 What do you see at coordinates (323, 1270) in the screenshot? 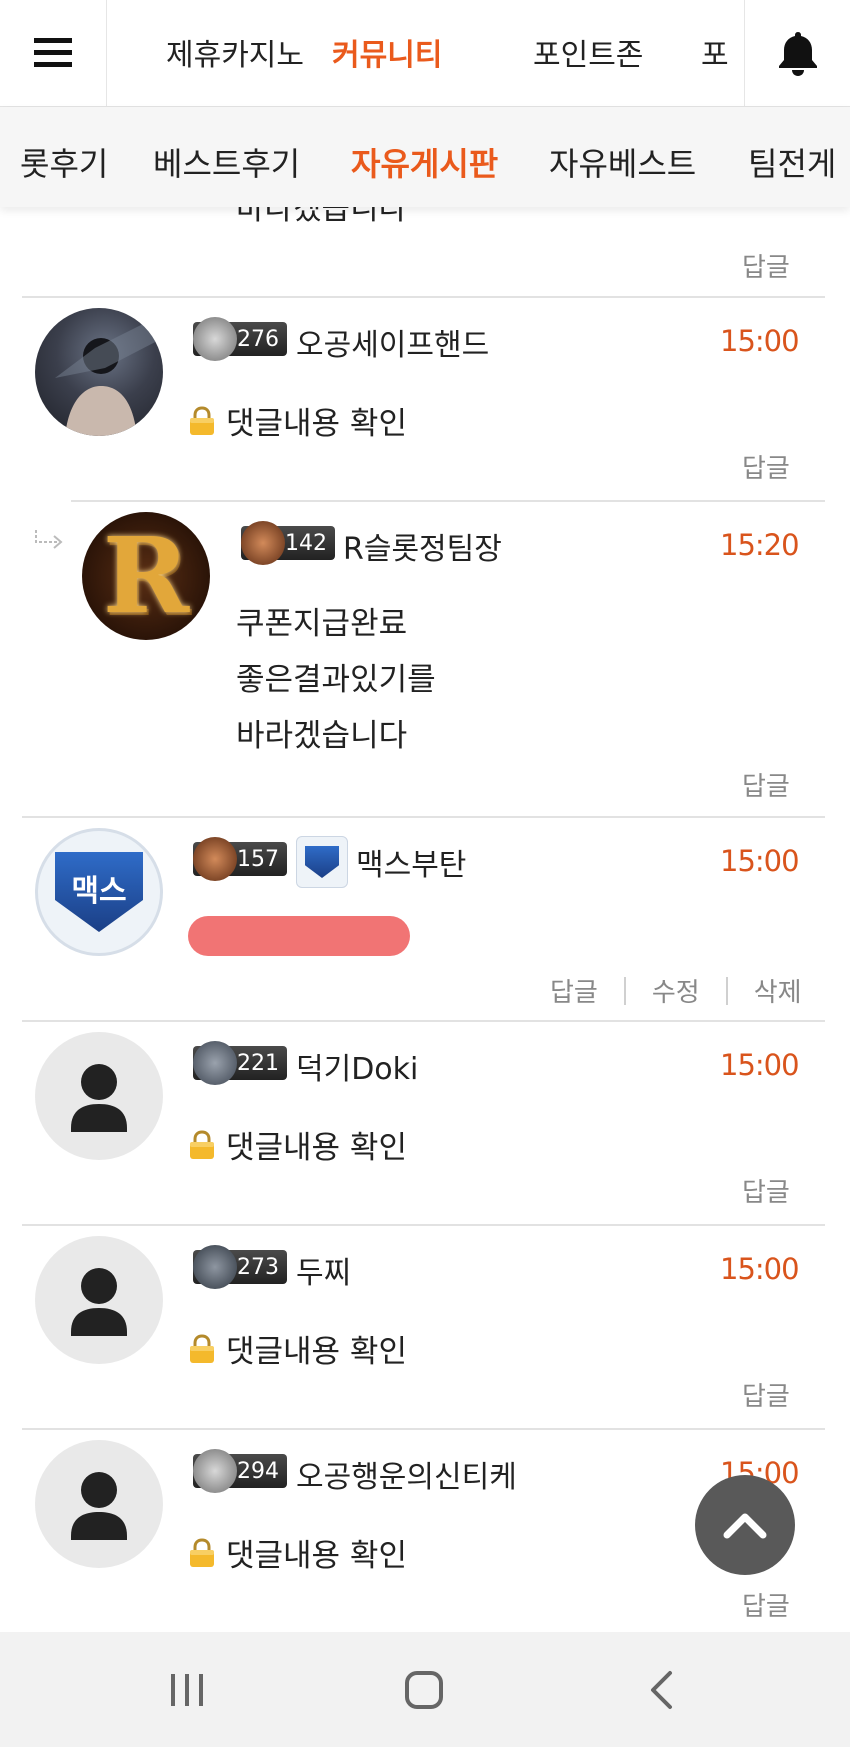
I see `comment-author: 두찌` at bounding box center [323, 1270].